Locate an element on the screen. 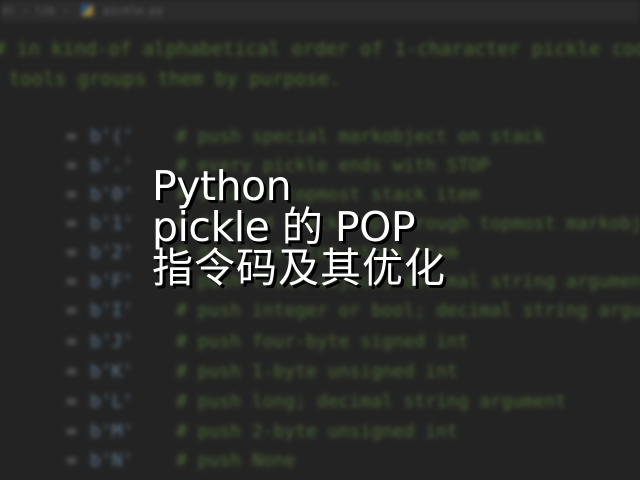 The height and width of the screenshot is (480, 640). title-line-3: 指令码及其优化 is located at coordinates (299, 268).